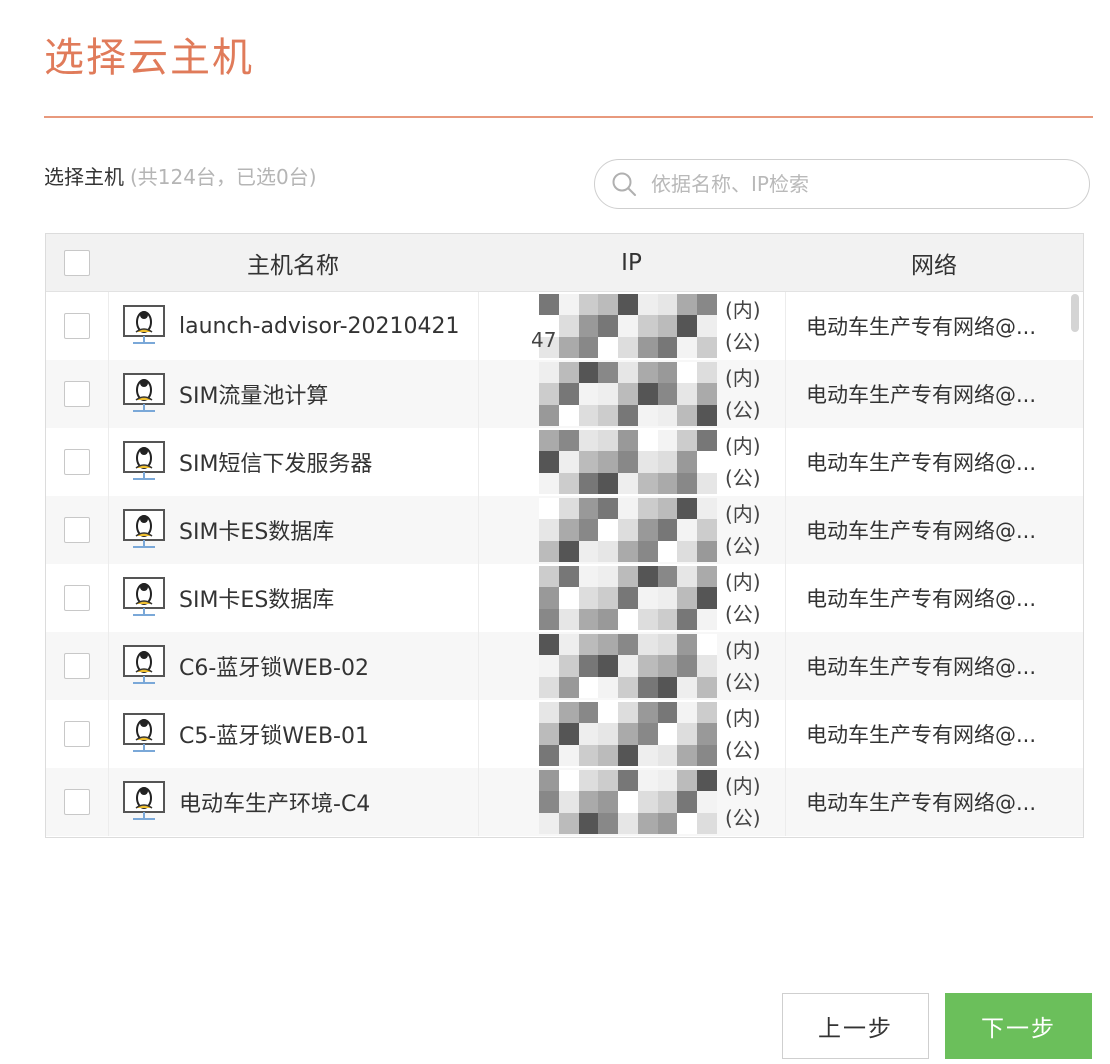 Image resolution: width=1110 pixels, height=1064 pixels. Describe the element at coordinates (253, 394) in the screenshot. I see `host-name: SIM流量池计算` at that location.